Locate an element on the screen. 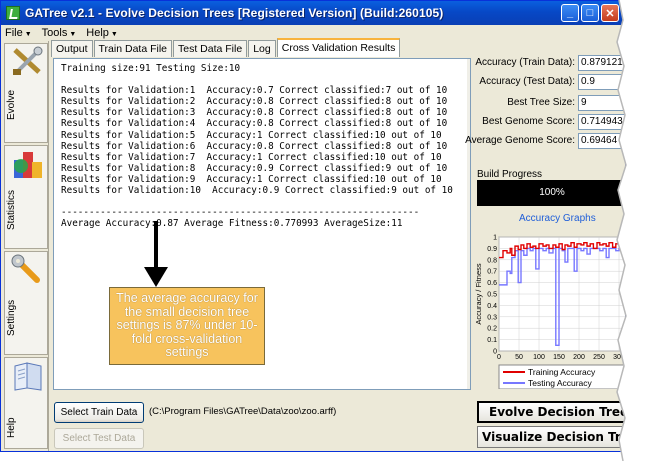  best-tree-size-label: Best Tree Size: is located at coordinates (541, 102).